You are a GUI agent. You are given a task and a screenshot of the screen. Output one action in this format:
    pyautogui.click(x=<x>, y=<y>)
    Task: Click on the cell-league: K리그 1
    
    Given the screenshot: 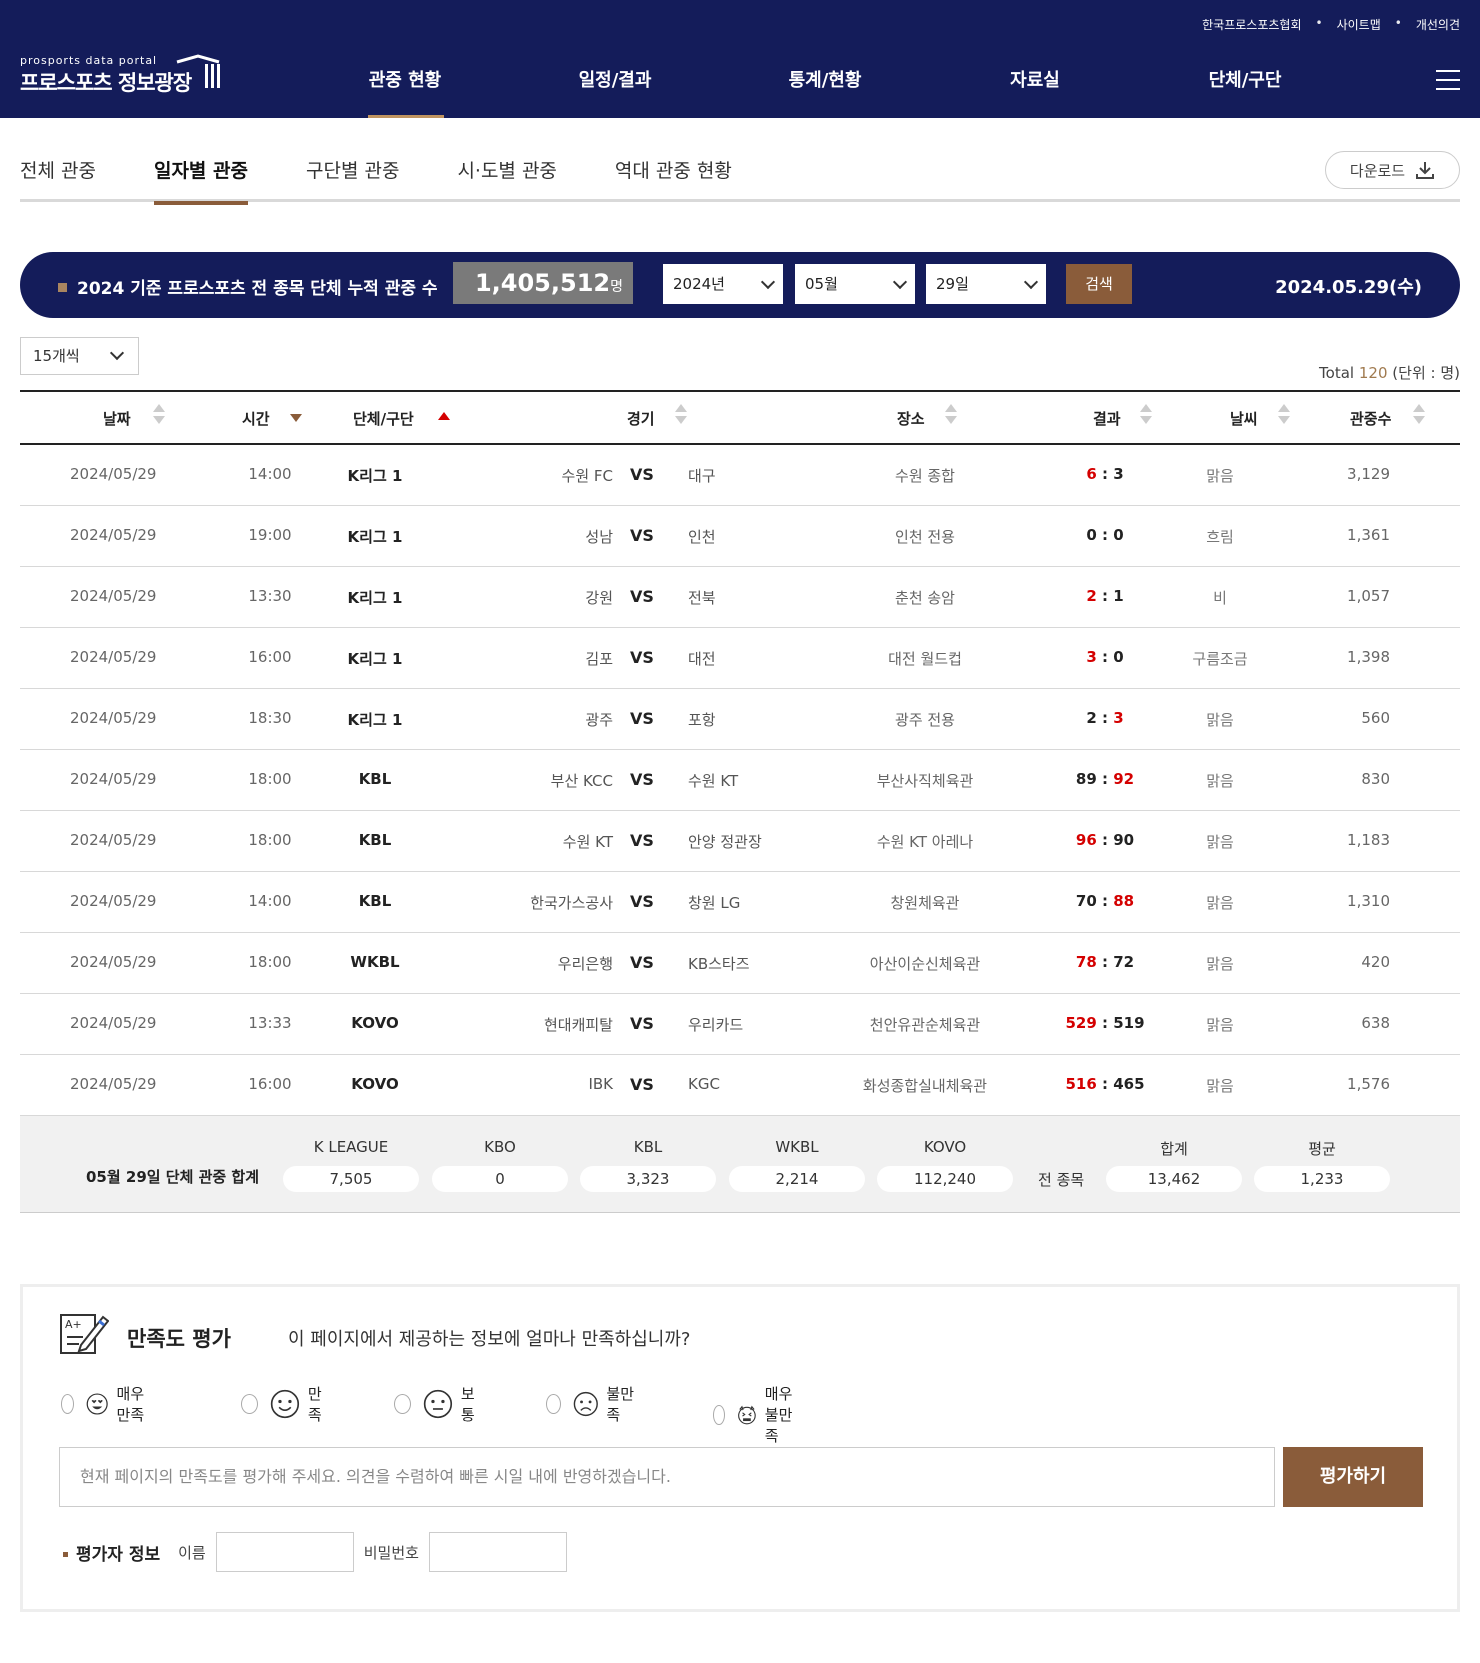 What is the action you would take?
    pyautogui.click(x=375, y=720)
    